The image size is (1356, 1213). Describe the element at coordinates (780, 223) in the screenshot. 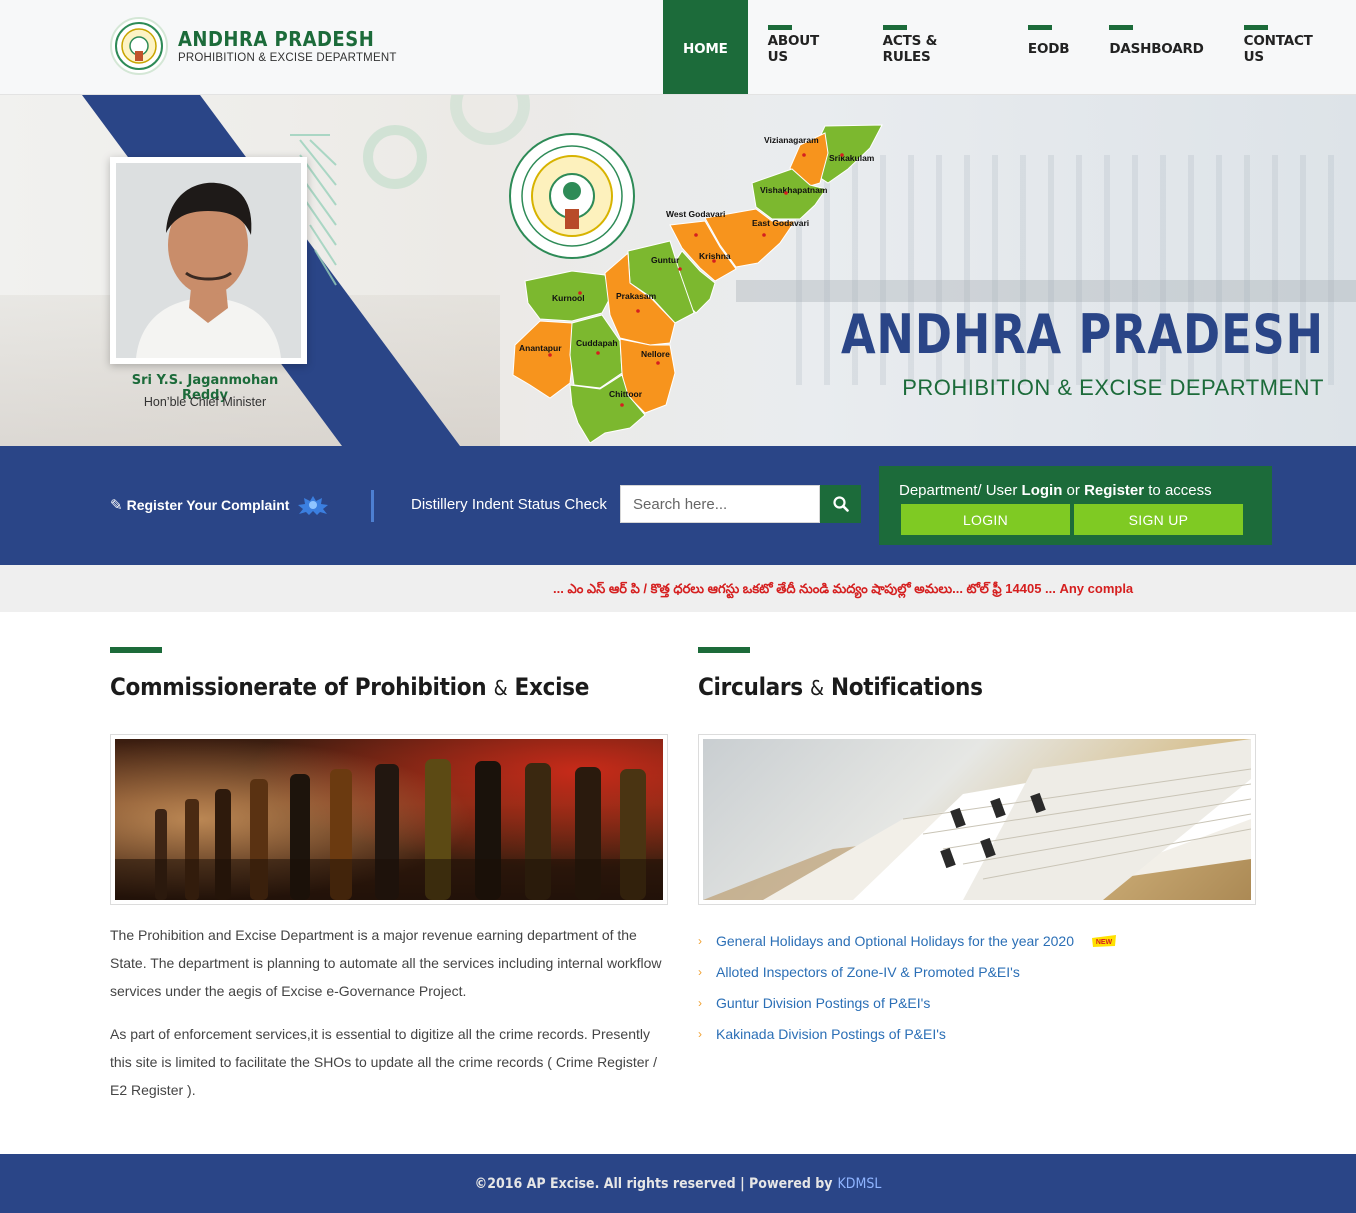

I see `map-label-east-godavari: East Godavari` at that location.